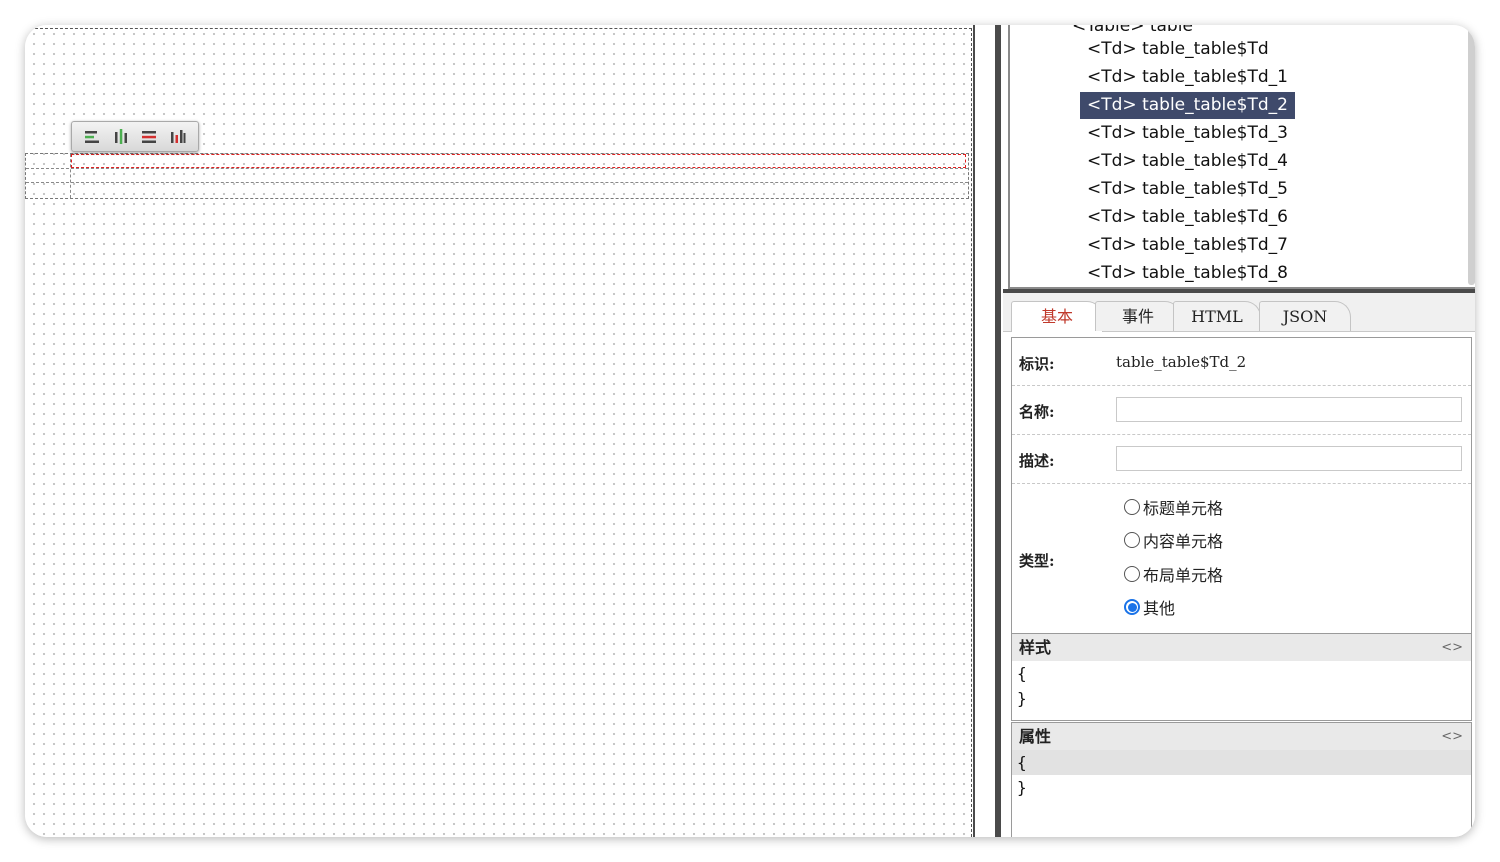 Image resolution: width=1500 pixels, height=862 pixels. I want to click on tree-item-td: <Td> table_table$Td_6, so click(1187, 217).